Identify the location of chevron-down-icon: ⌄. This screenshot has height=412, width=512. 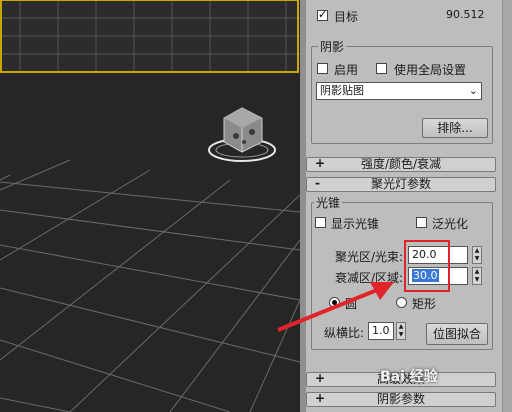
(473, 90).